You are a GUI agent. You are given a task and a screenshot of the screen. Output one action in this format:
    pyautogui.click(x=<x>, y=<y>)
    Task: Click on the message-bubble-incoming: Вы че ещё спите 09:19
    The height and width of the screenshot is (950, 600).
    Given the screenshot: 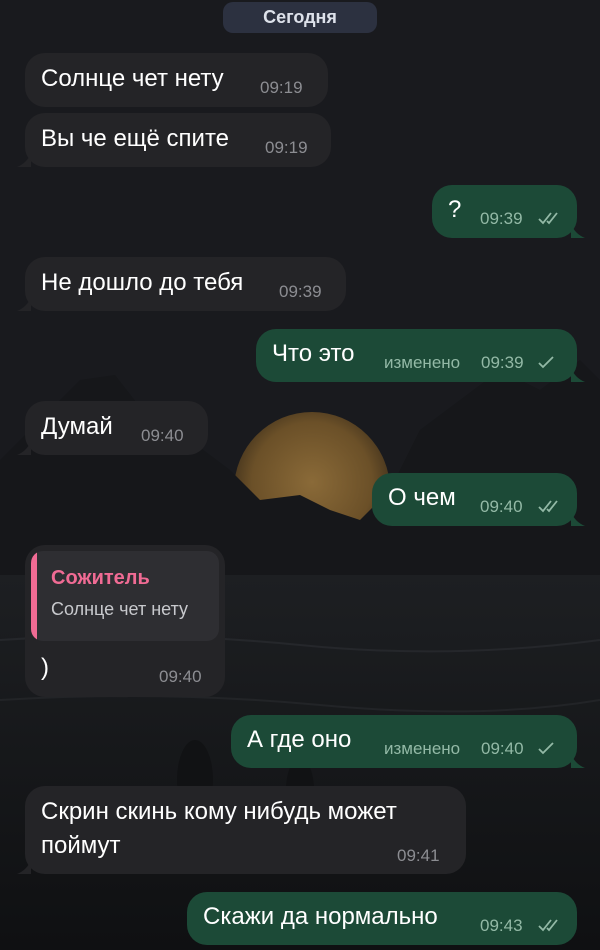 What is the action you would take?
    pyautogui.click(x=178, y=140)
    